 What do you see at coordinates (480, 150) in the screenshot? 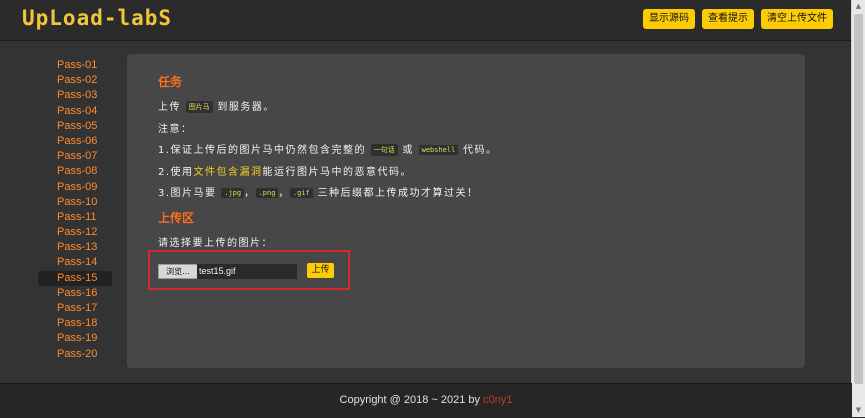
I see `task-text: 代码。` at bounding box center [480, 150].